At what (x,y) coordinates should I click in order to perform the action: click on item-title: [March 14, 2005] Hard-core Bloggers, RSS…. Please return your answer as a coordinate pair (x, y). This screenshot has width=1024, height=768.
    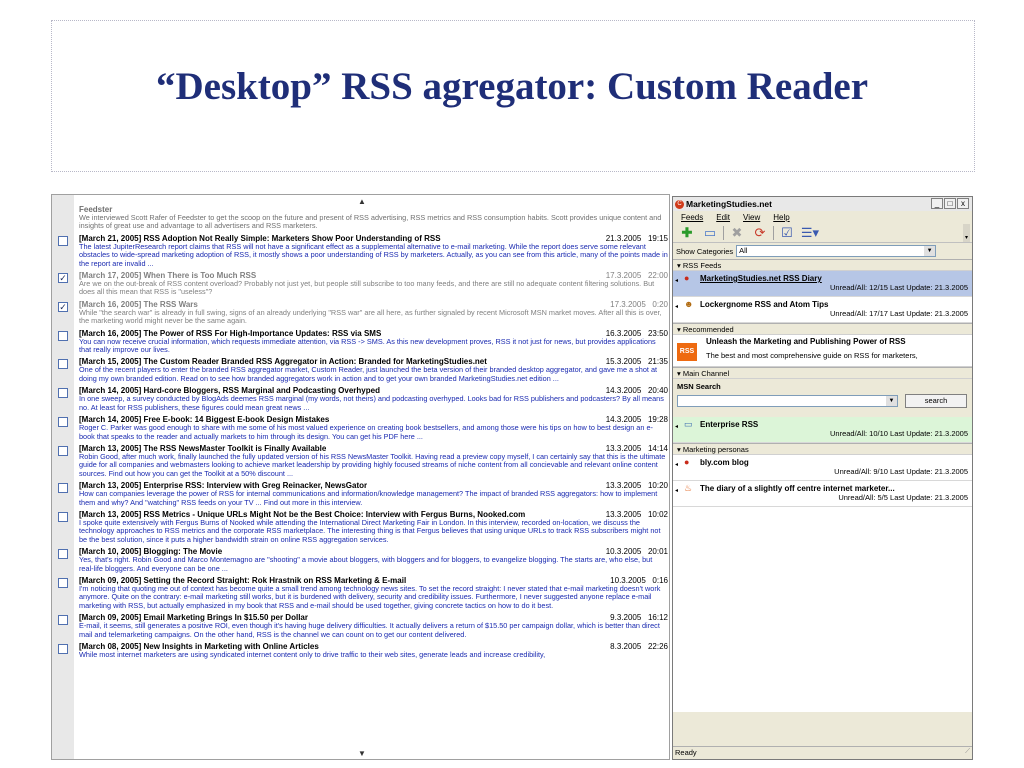
    Looking at the image, I should click on (229, 390).